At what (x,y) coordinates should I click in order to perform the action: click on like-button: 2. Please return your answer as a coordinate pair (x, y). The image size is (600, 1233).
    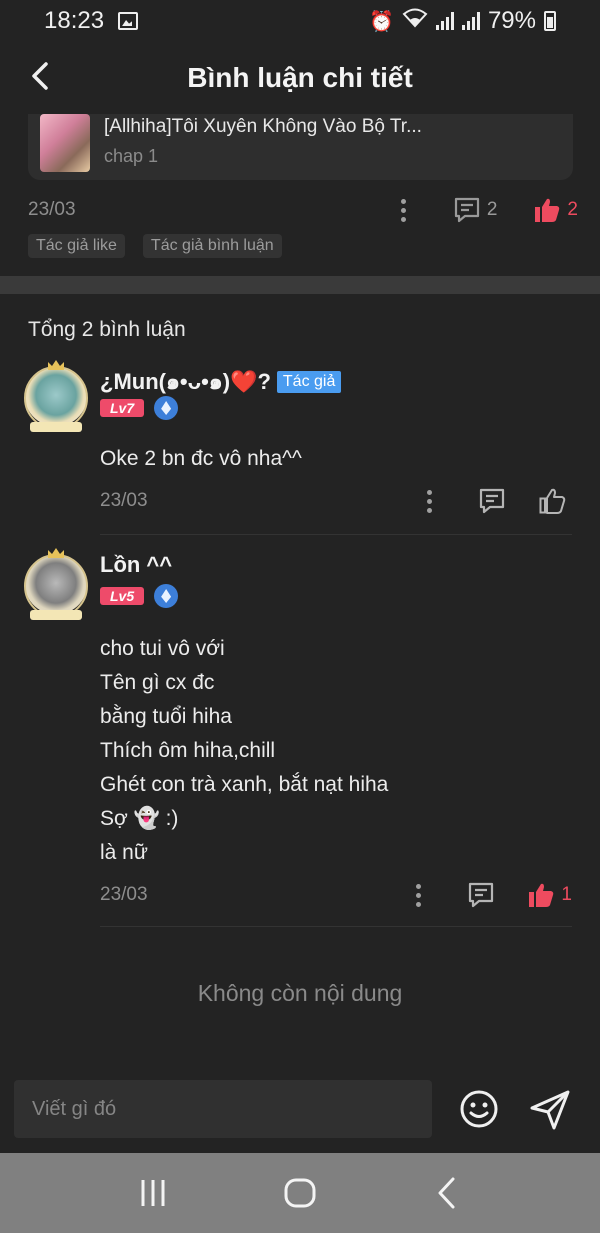
    Looking at the image, I should click on (555, 210).